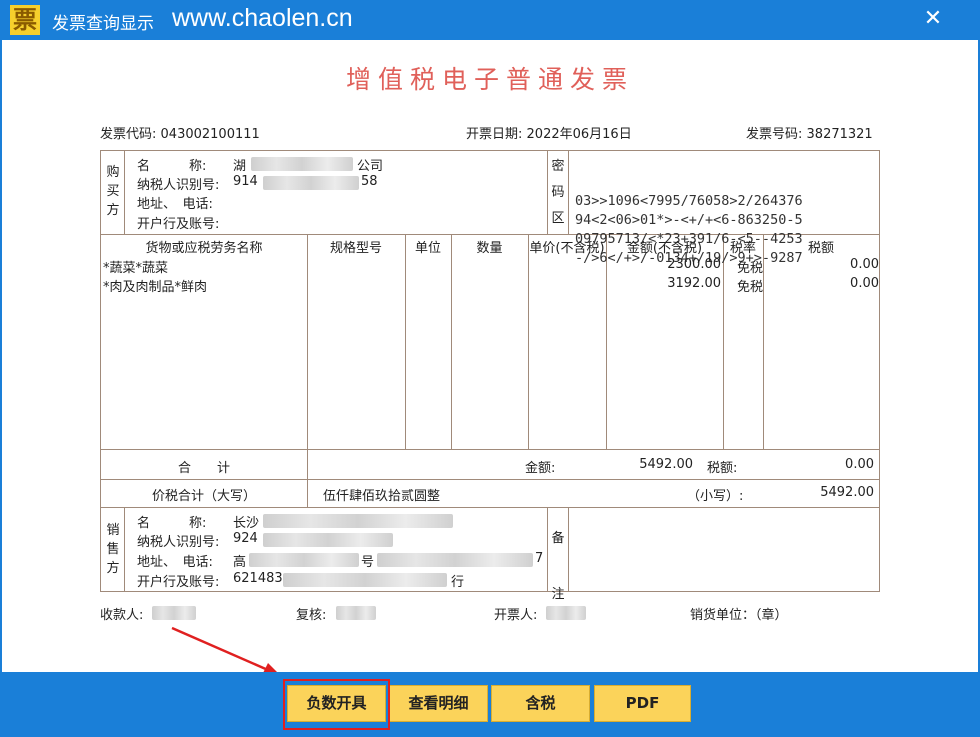 This screenshot has width=980, height=737. What do you see at coordinates (490, 704) in the screenshot?
I see `action-bar` at bounding box center [490, 704].